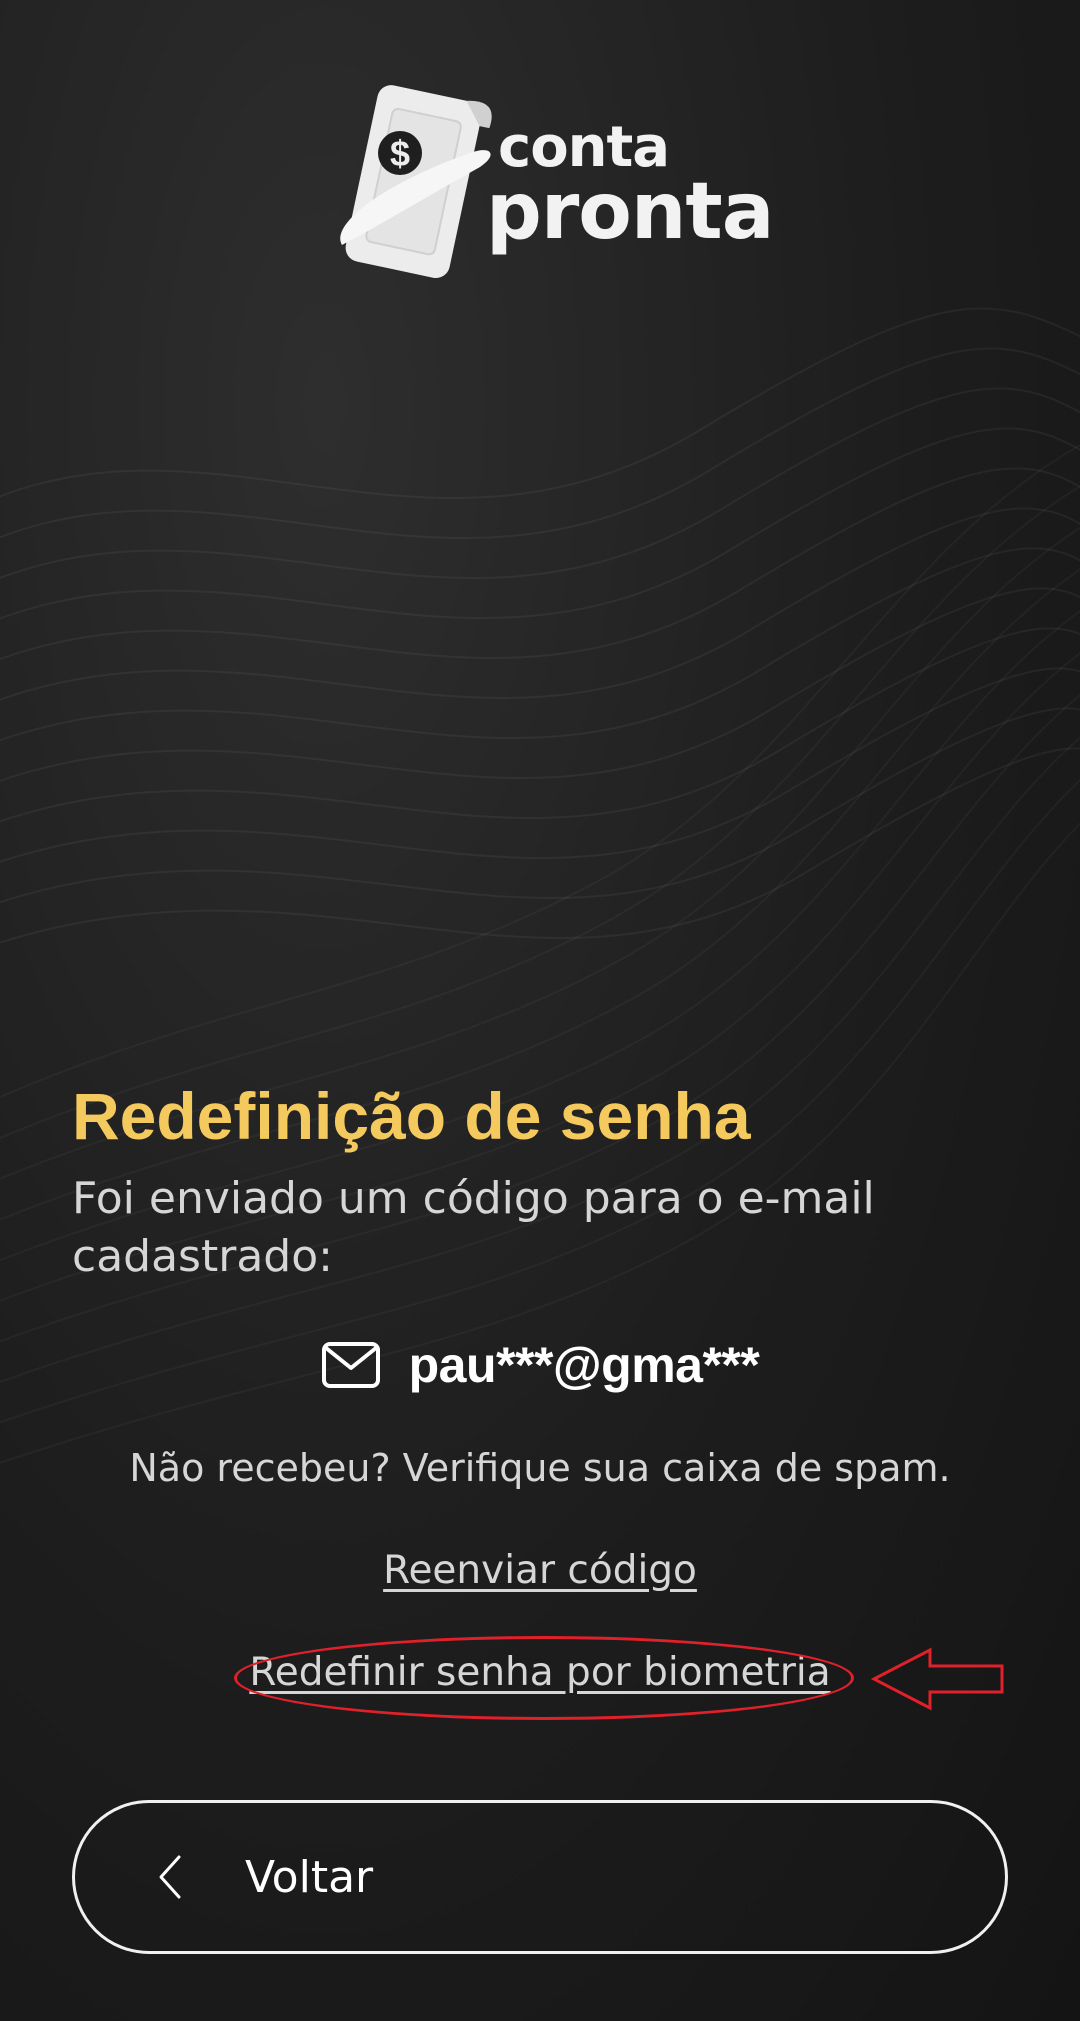  What do you see at coordinates (309, 1877) in the screenshot?
I see `back-button-label: Voltar` at bounding box center [309, 1877].